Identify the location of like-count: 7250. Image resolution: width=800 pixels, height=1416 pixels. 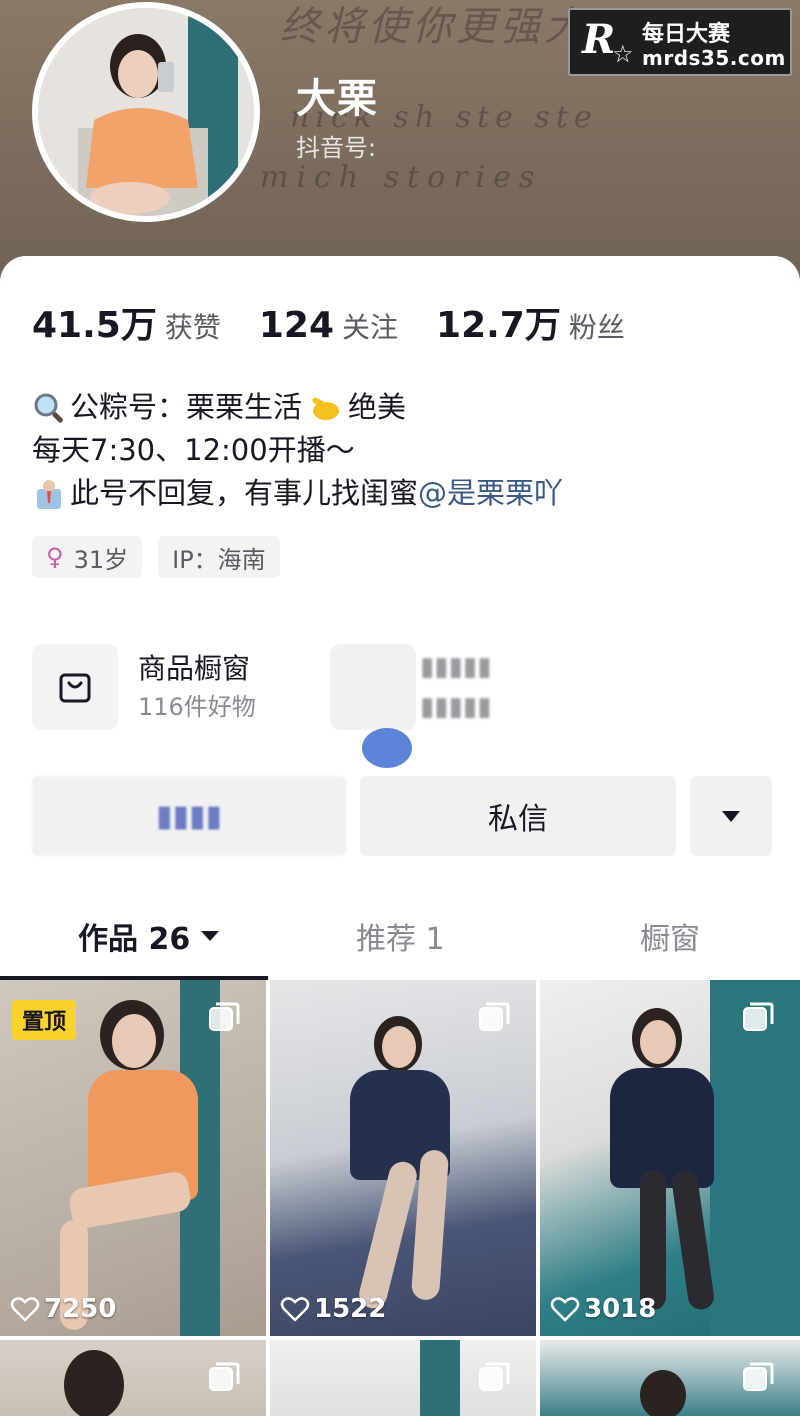
(63, 1309).